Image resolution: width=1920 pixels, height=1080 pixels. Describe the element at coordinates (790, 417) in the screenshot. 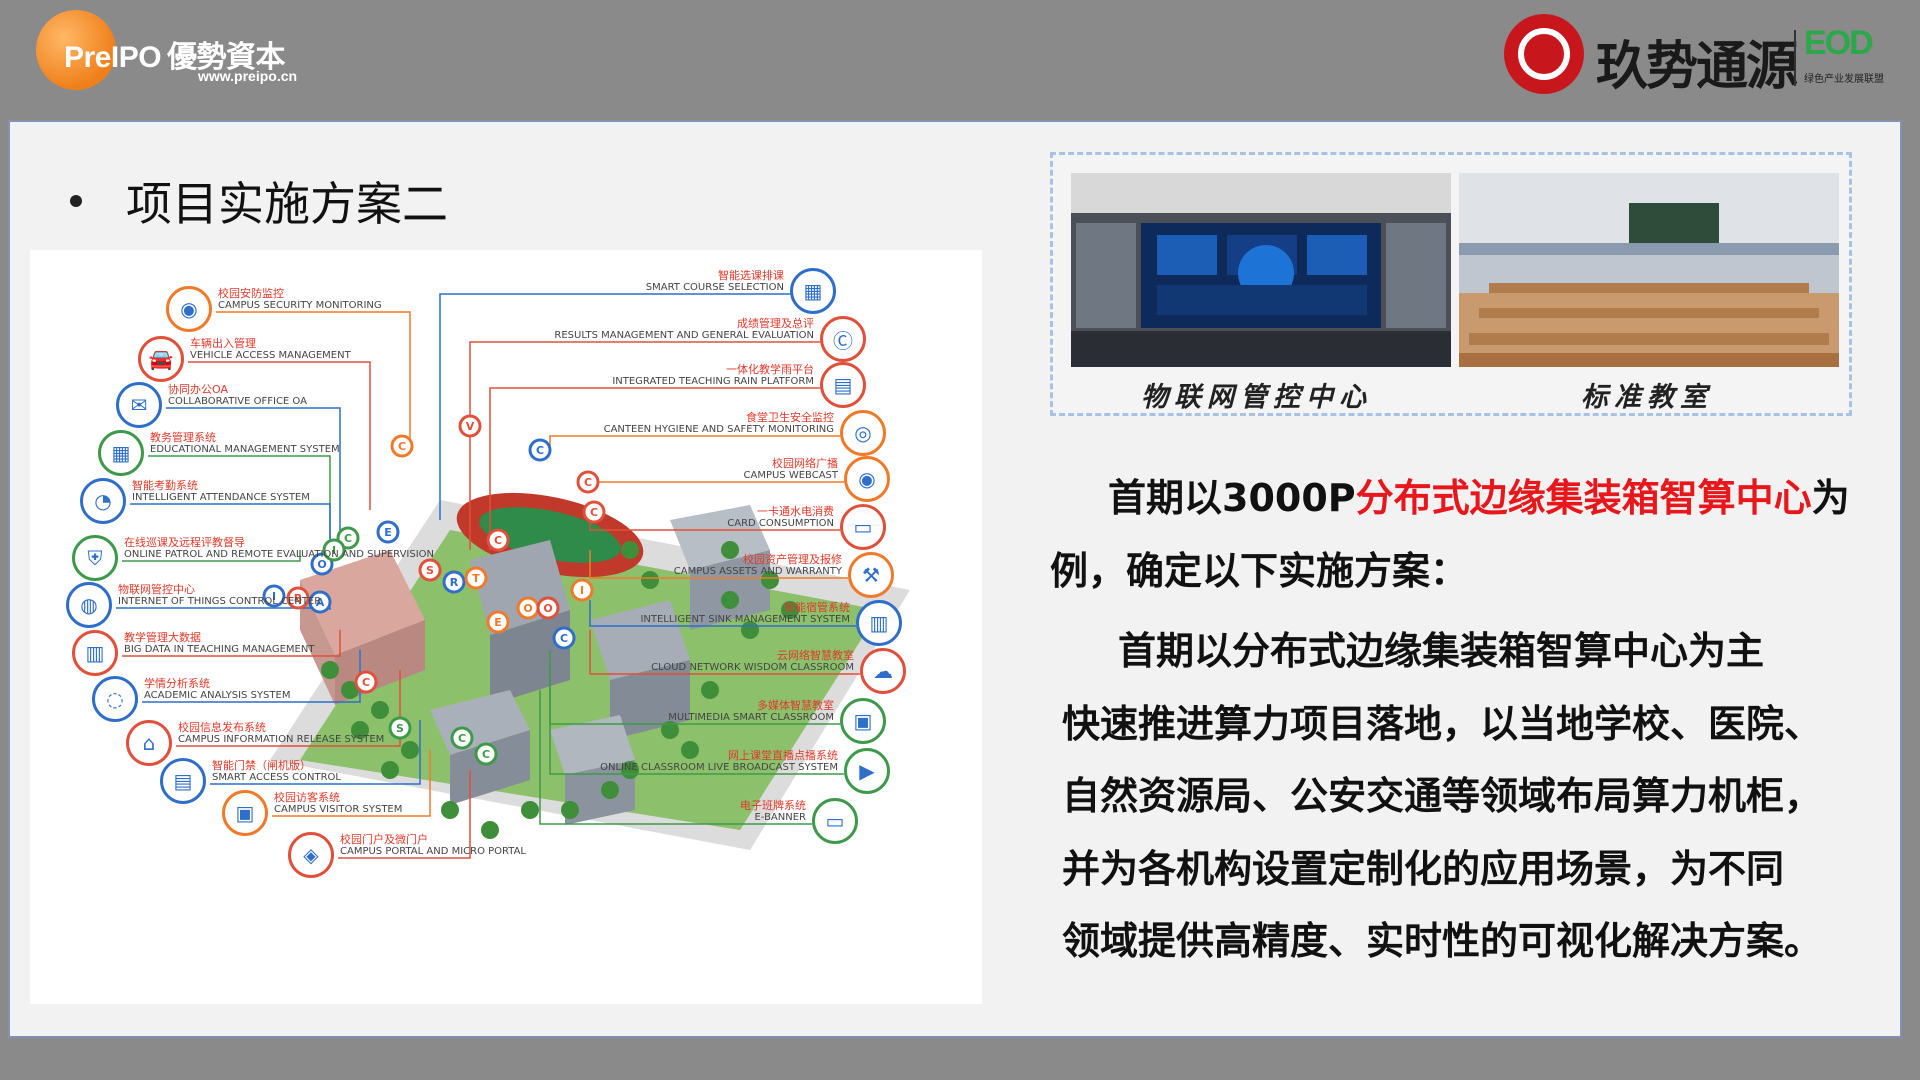

I see `system-label-cn: 食堂卫生安全监控` at that location.